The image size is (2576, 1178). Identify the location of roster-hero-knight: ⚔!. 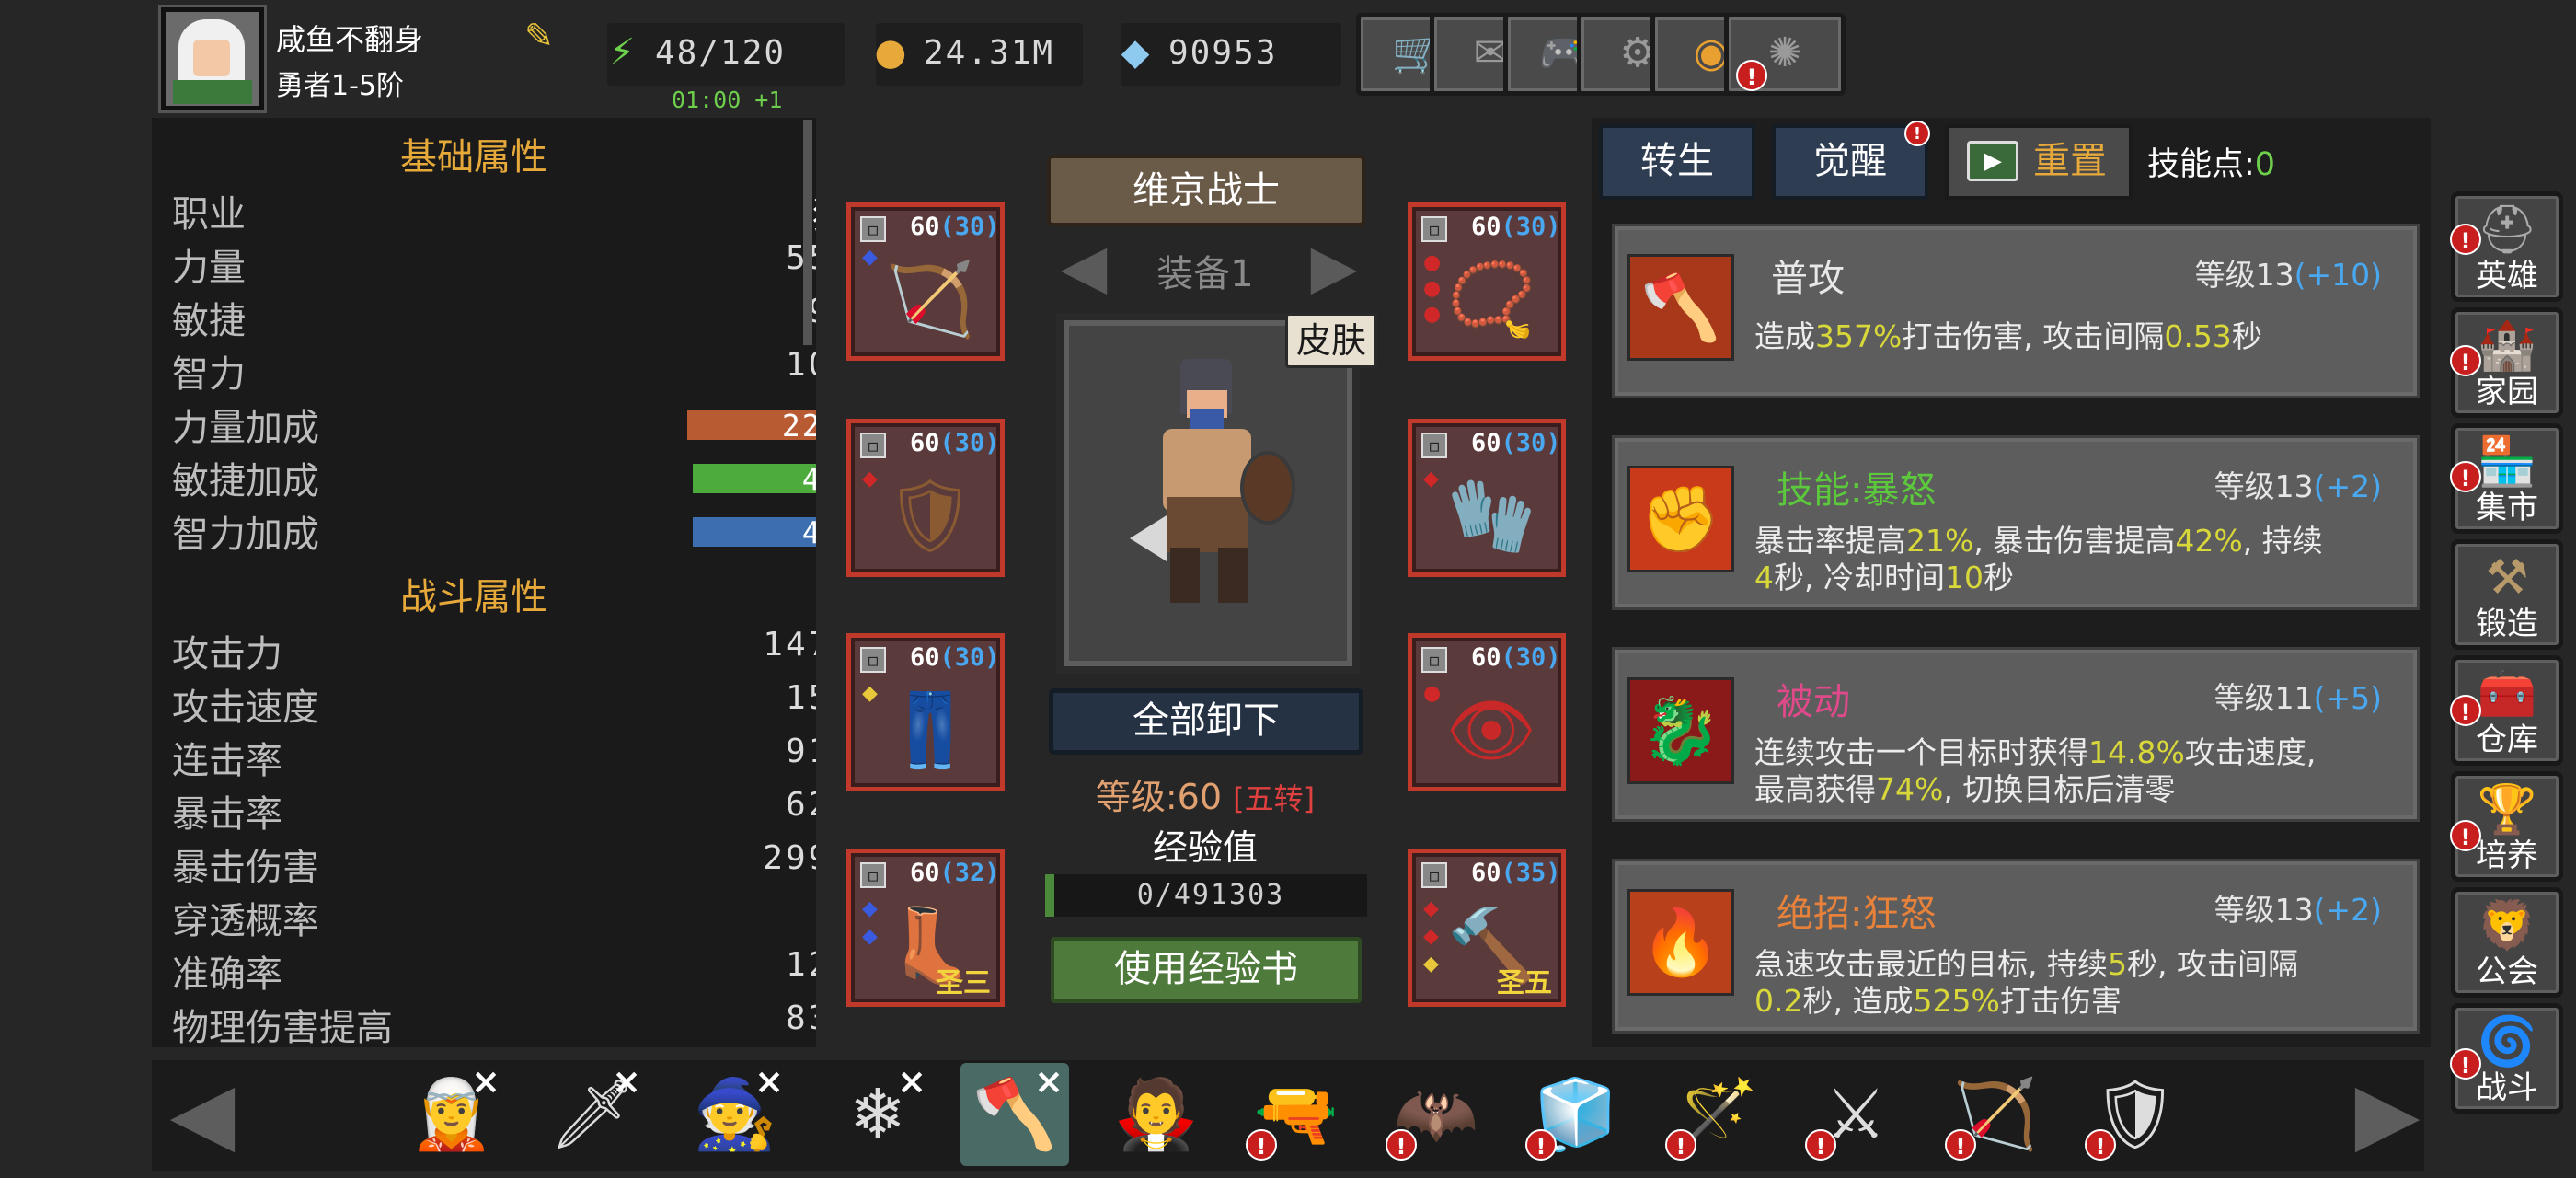
(1855, 1114).